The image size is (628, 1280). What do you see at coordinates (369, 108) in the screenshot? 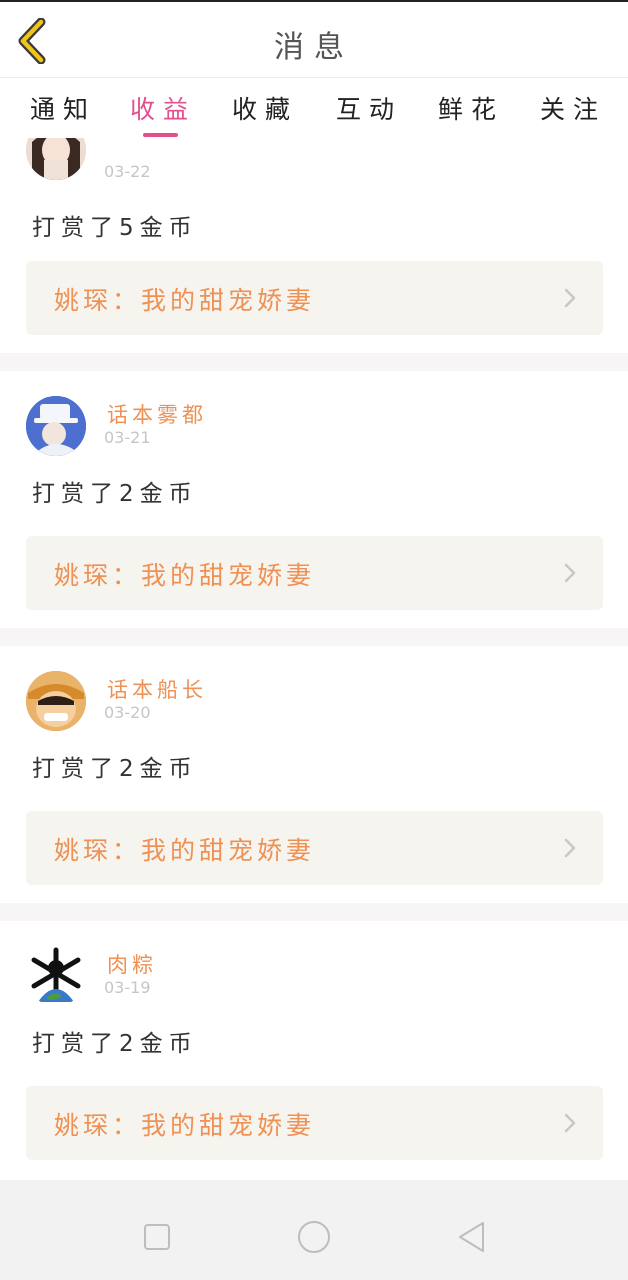
I see `tab-interactions: 互动` at bounding box center [369, 108].